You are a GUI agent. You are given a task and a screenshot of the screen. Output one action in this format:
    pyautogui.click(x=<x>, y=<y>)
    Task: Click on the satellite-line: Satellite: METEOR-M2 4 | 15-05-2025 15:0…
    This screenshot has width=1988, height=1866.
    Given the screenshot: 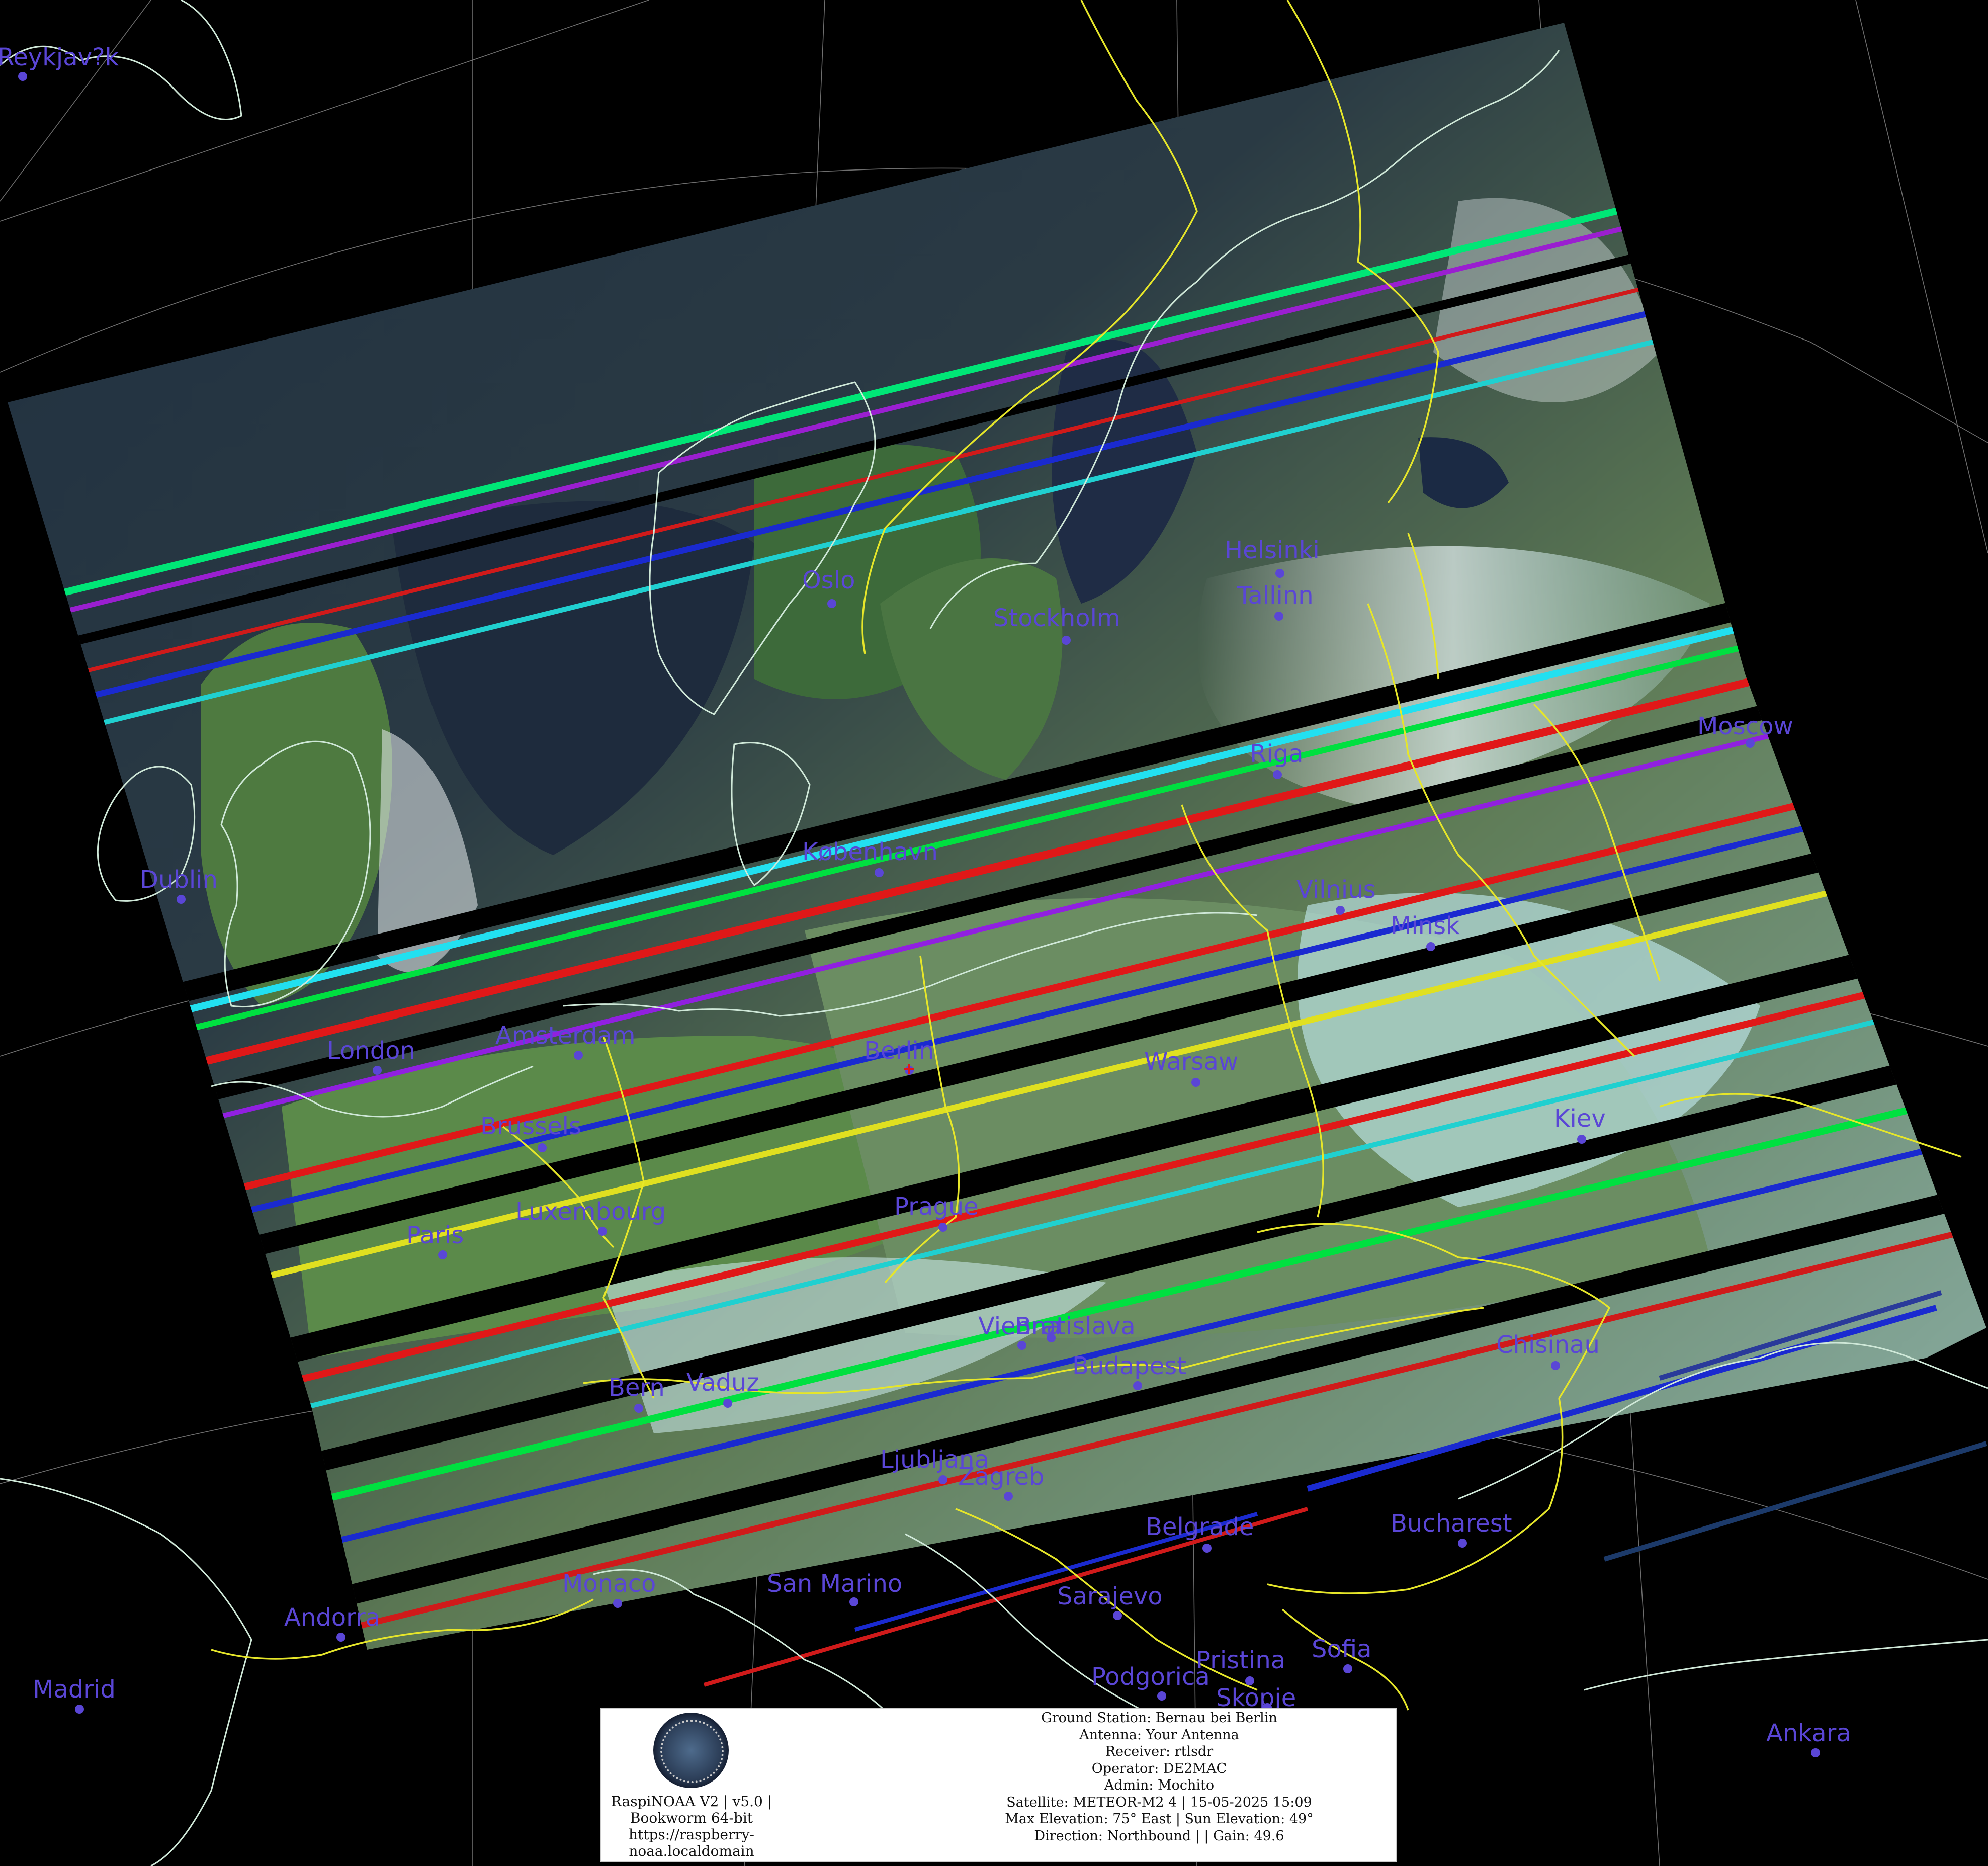 What is the action you would take?
    pyautogui.click(x=1159, y=1802)
    